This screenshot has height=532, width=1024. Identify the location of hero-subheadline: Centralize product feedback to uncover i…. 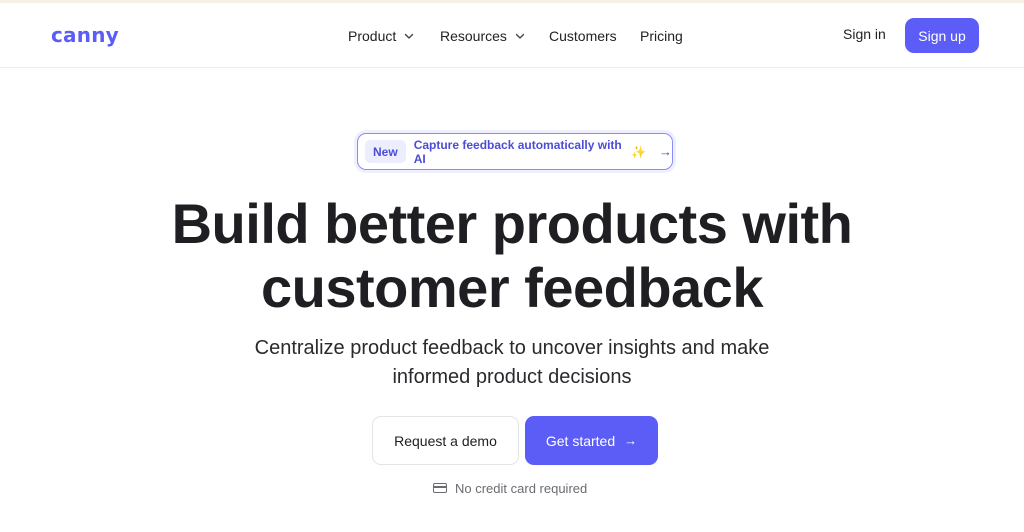
(512, 363).